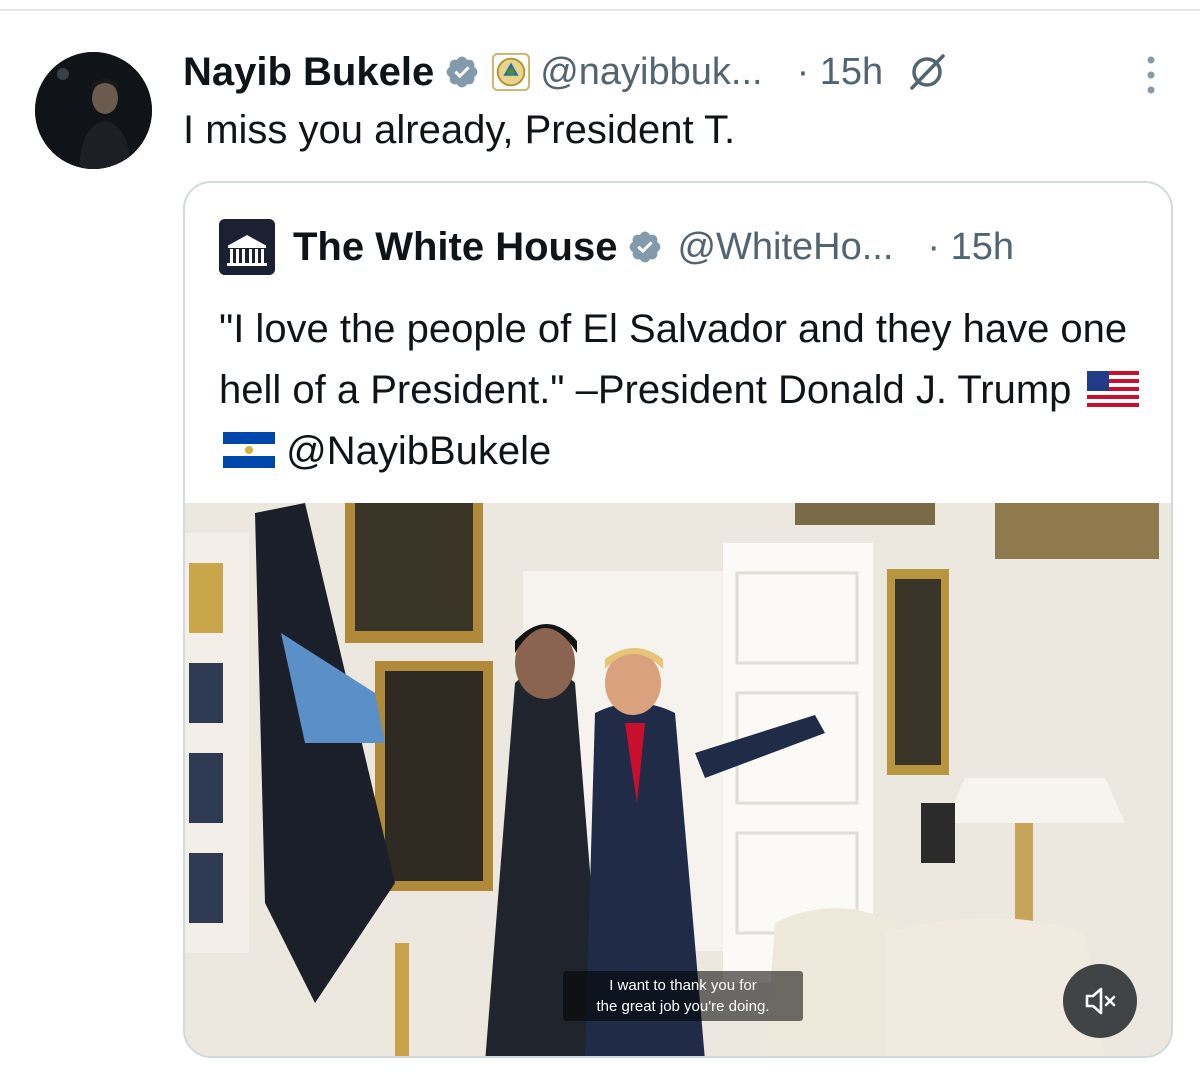 The height and width of the screenshot is (1077, 1200). What do you see at coordinates (308, 72) in the screenshot?
I see `author-name: Nayib Bukele` at bounding box center [308, 72].